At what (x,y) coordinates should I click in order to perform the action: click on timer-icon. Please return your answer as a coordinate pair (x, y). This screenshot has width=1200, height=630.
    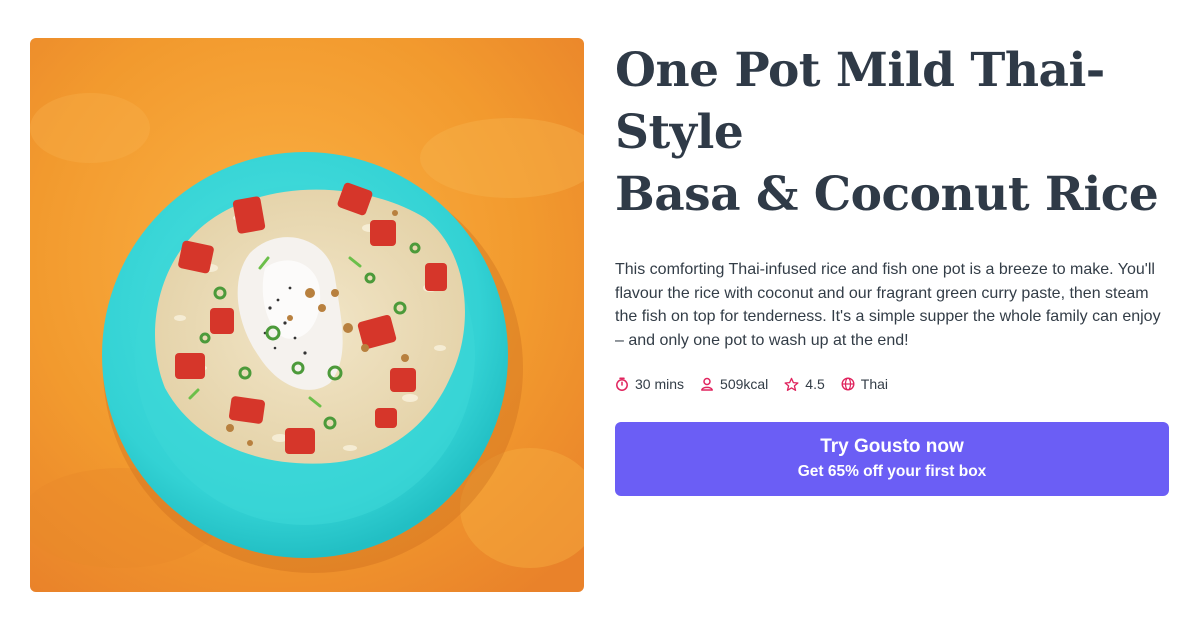
    Looking at the image, I should click on (622, 384).